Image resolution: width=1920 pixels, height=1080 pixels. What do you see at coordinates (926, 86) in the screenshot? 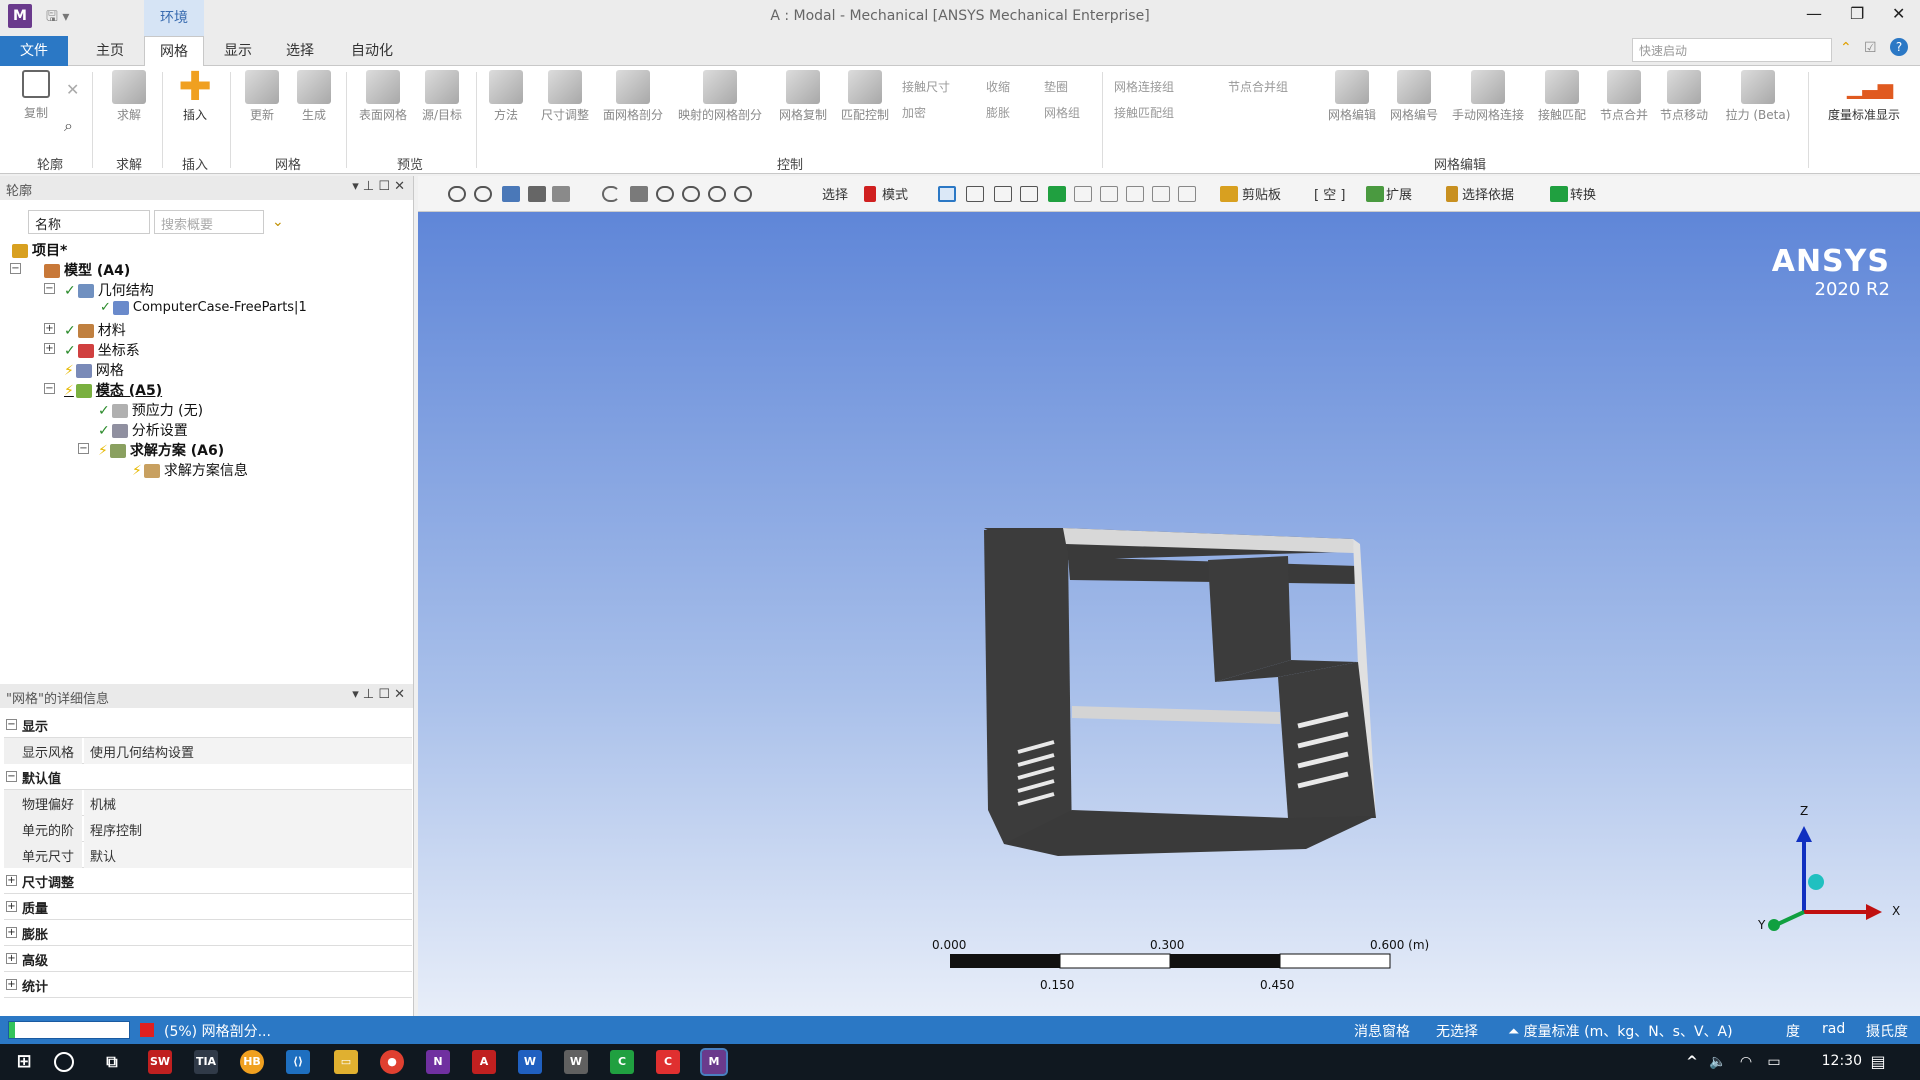
I see `contact-sizing-button: 接触尺寸` at bounding box center [926, 86].